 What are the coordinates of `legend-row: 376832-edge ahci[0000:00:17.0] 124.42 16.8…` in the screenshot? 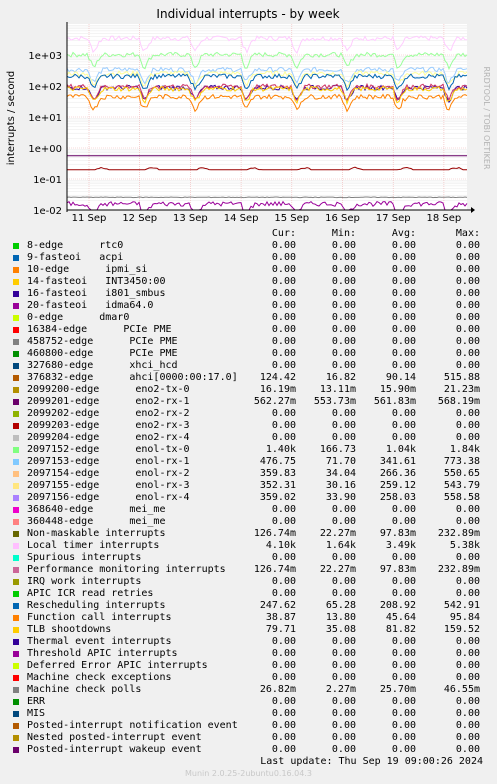 It's located at (251, 378).